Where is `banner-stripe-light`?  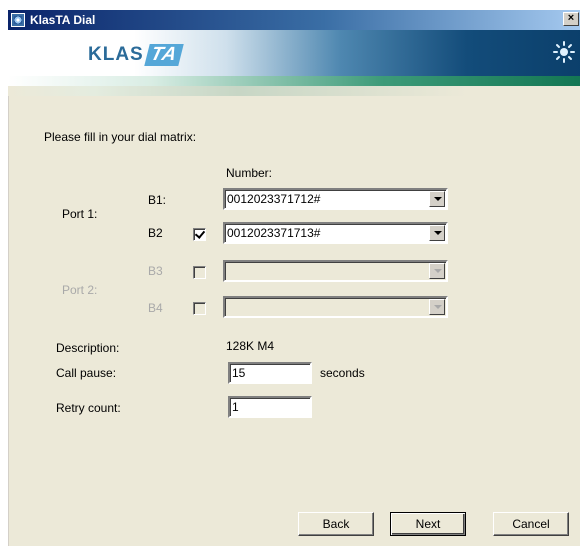
banner-stripe-light is located at coordinates (294, 91).